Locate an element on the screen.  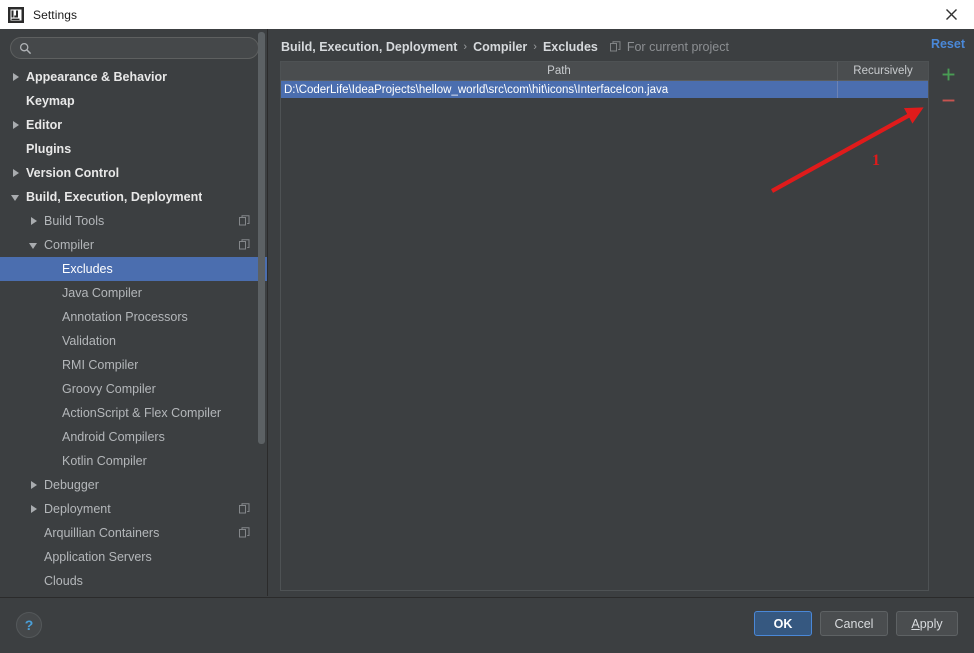
sidebar-item-label: Plugins is located at coordinates (49, 149).